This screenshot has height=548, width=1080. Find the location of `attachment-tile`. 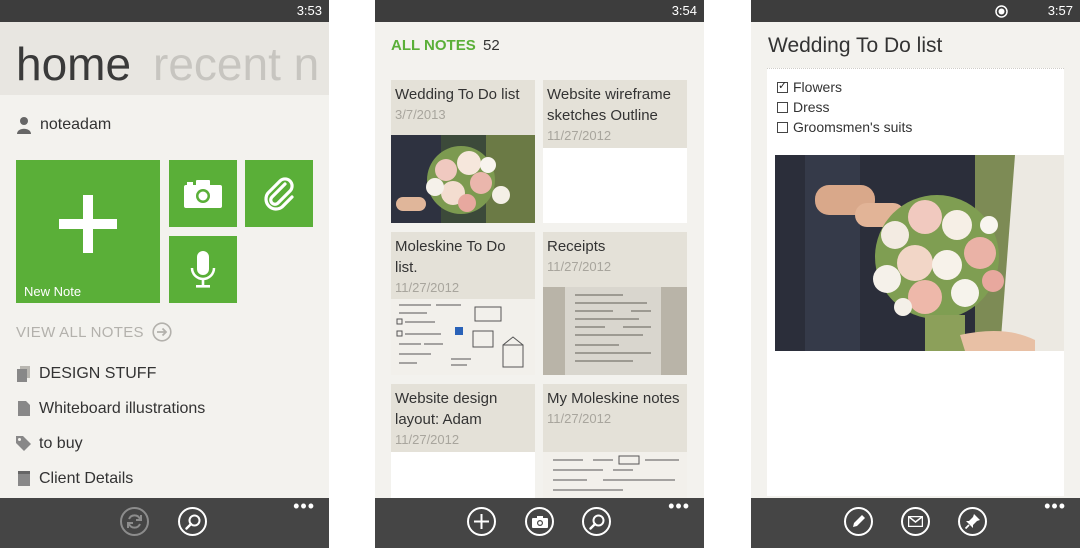

attachment-tile is located at coordinates (279, 193).